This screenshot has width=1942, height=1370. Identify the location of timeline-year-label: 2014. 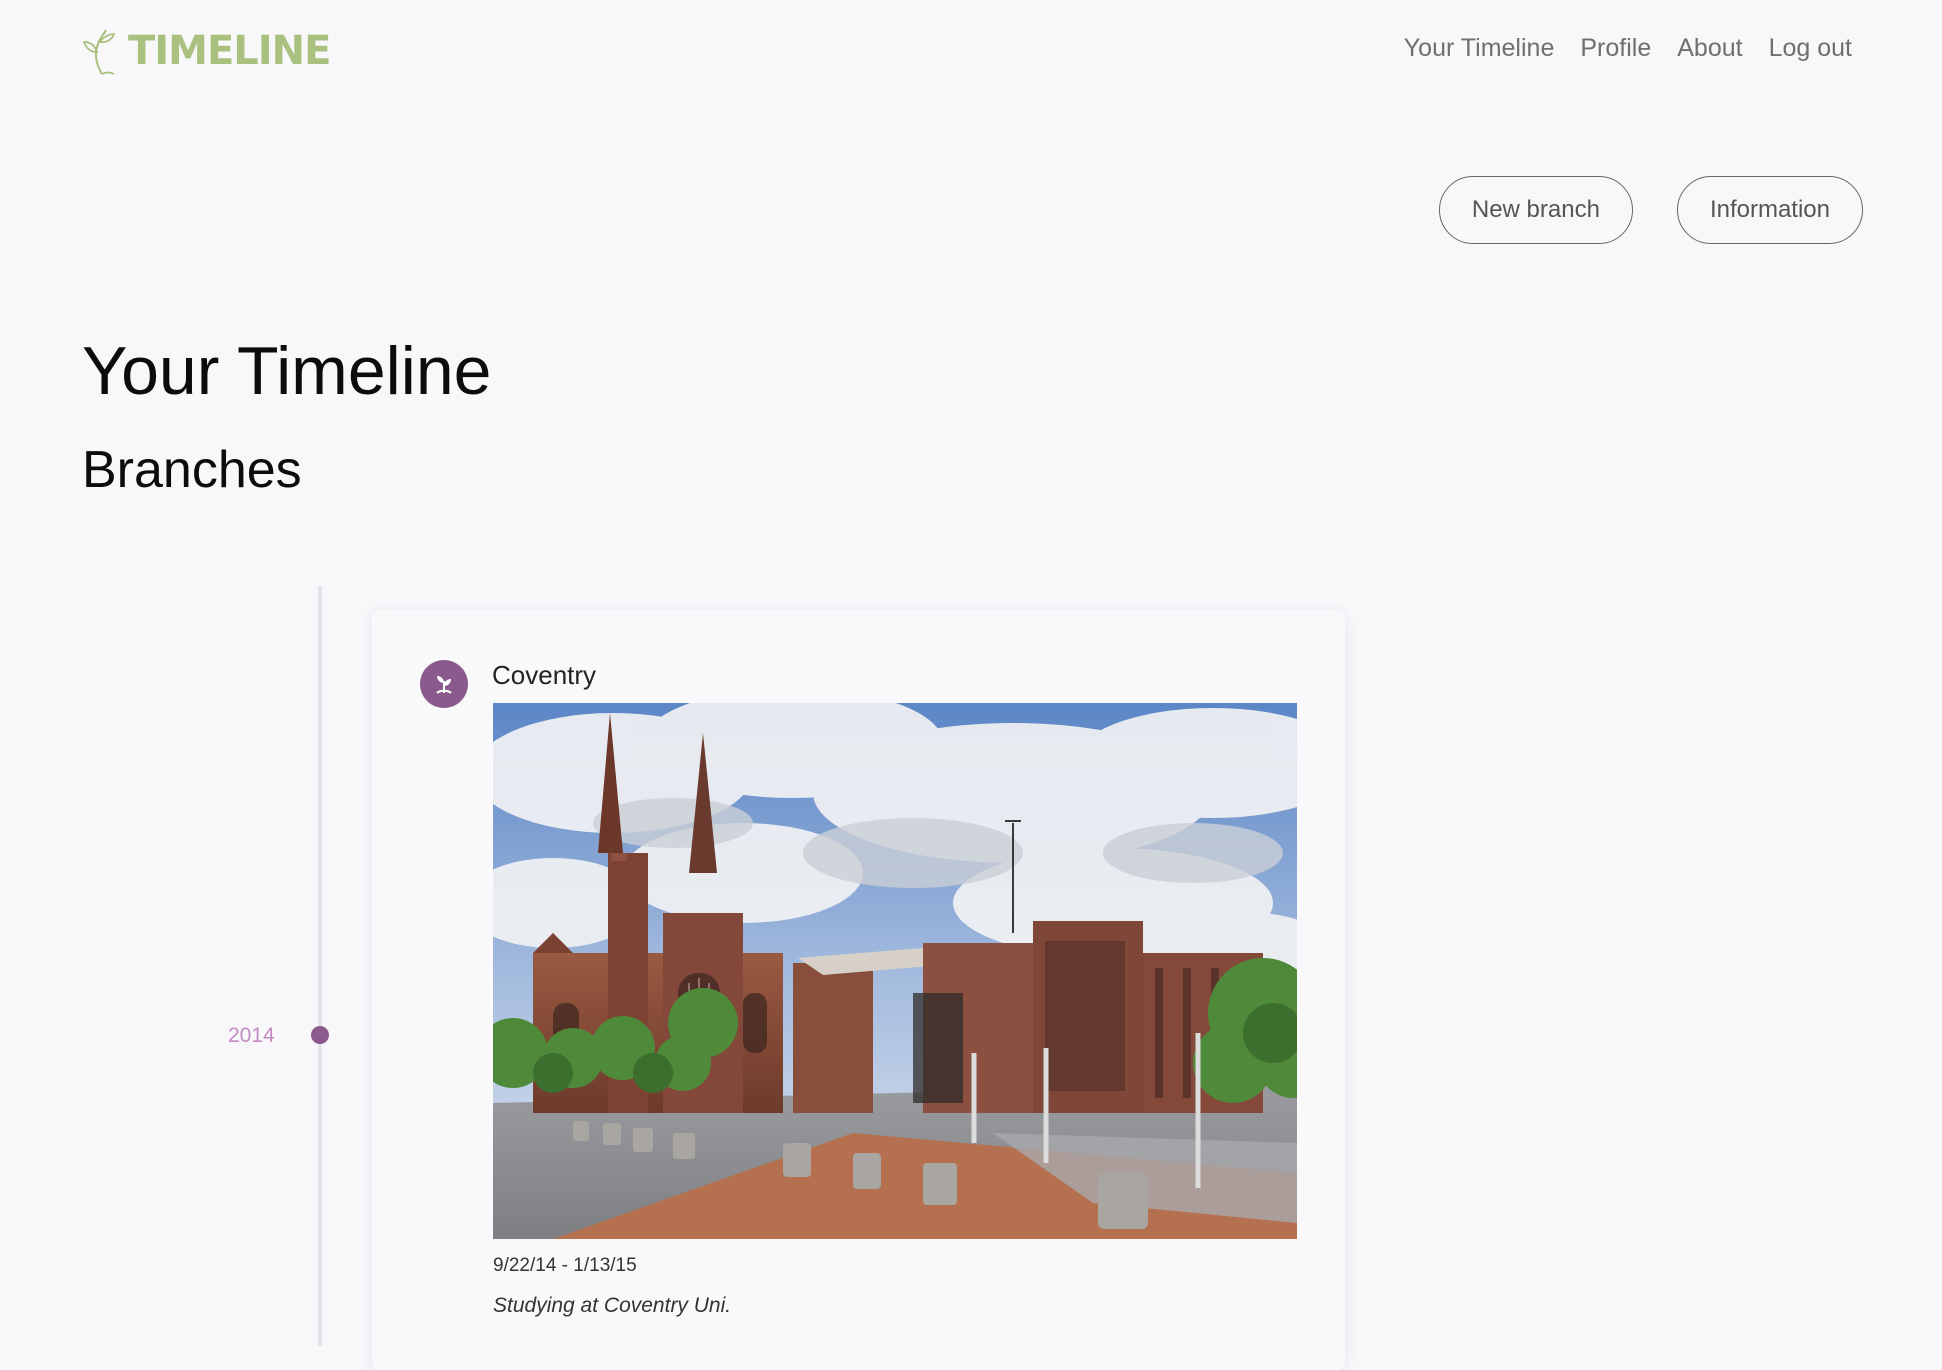
(251, 1035).